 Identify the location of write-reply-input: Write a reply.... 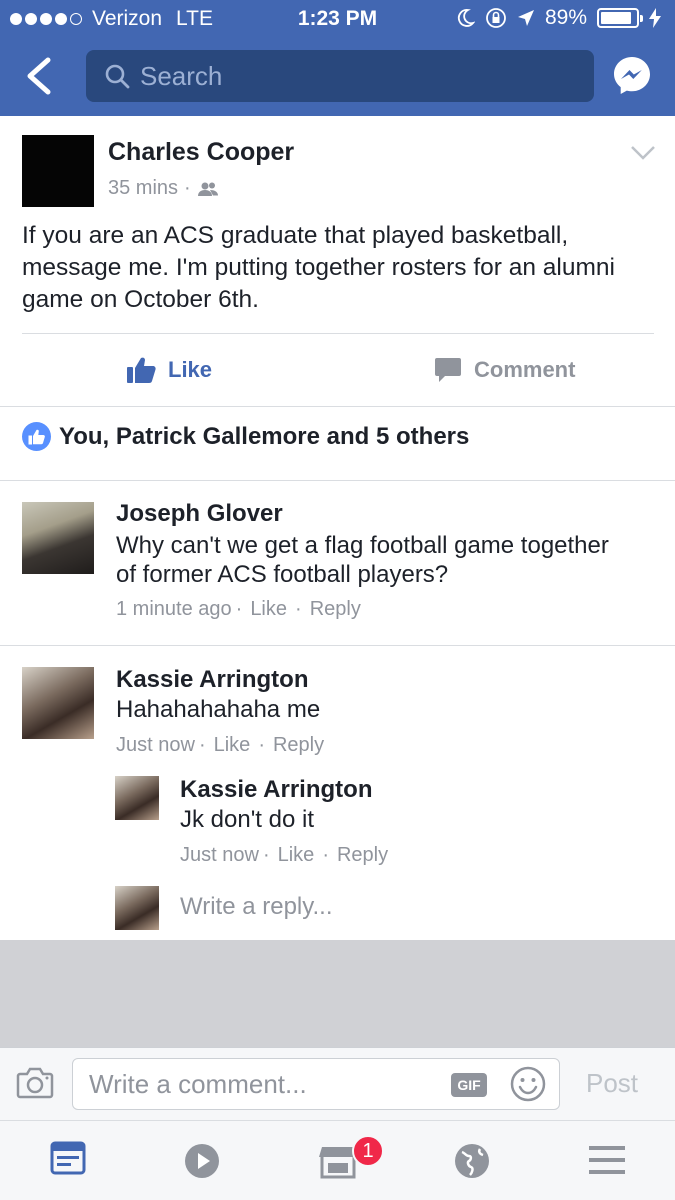
(256, 907).